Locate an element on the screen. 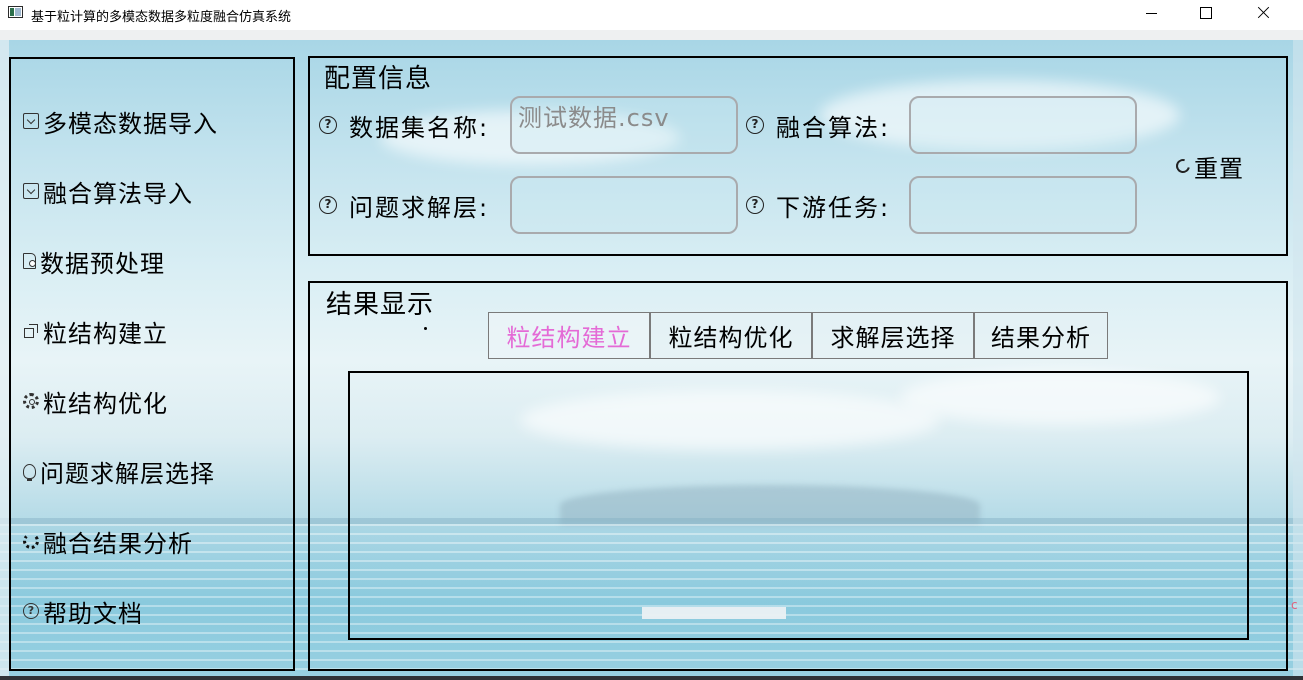  tab-structure-optimize: 粒结构优化 is located at coordinates (731, 335).